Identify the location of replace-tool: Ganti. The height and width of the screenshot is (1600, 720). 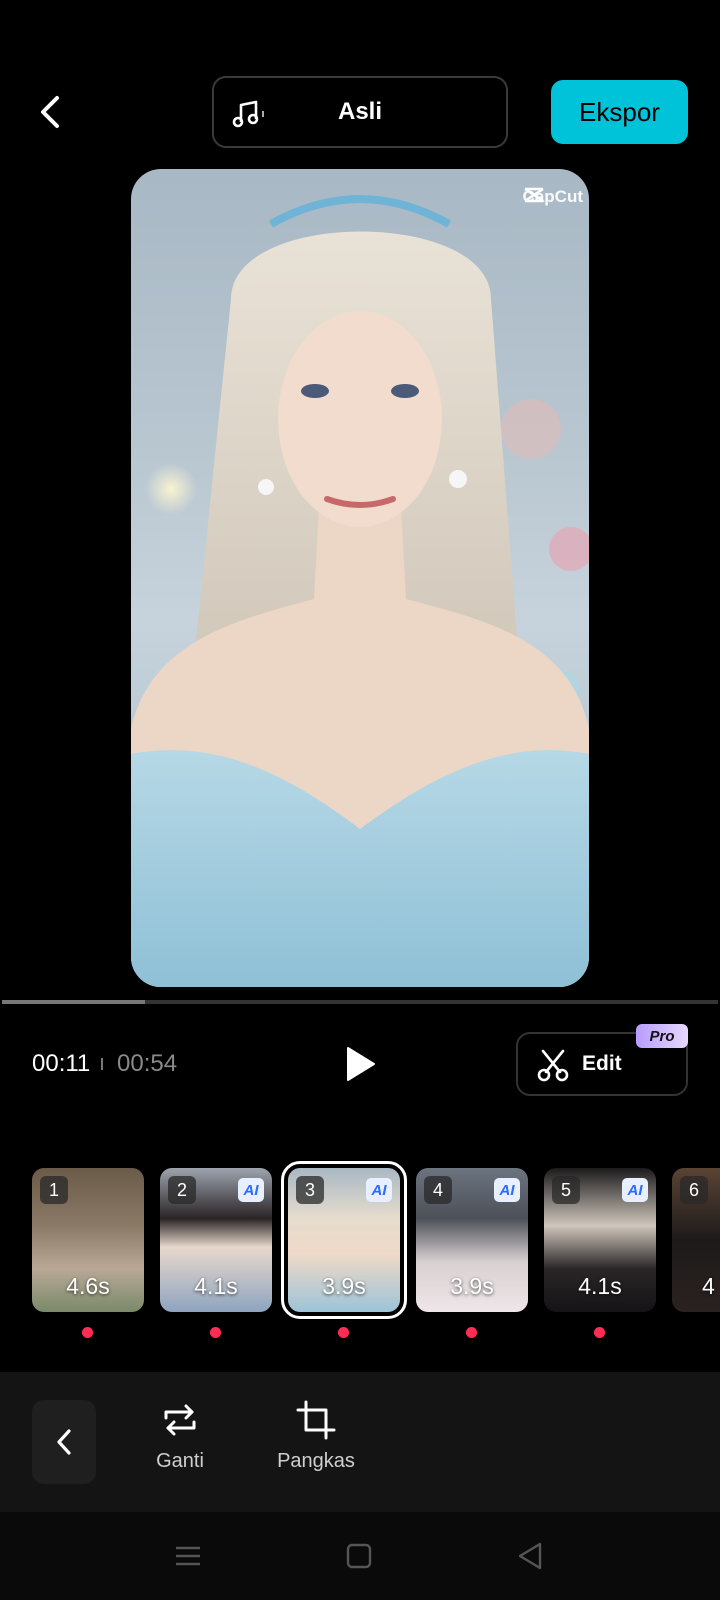
(180, 1445).